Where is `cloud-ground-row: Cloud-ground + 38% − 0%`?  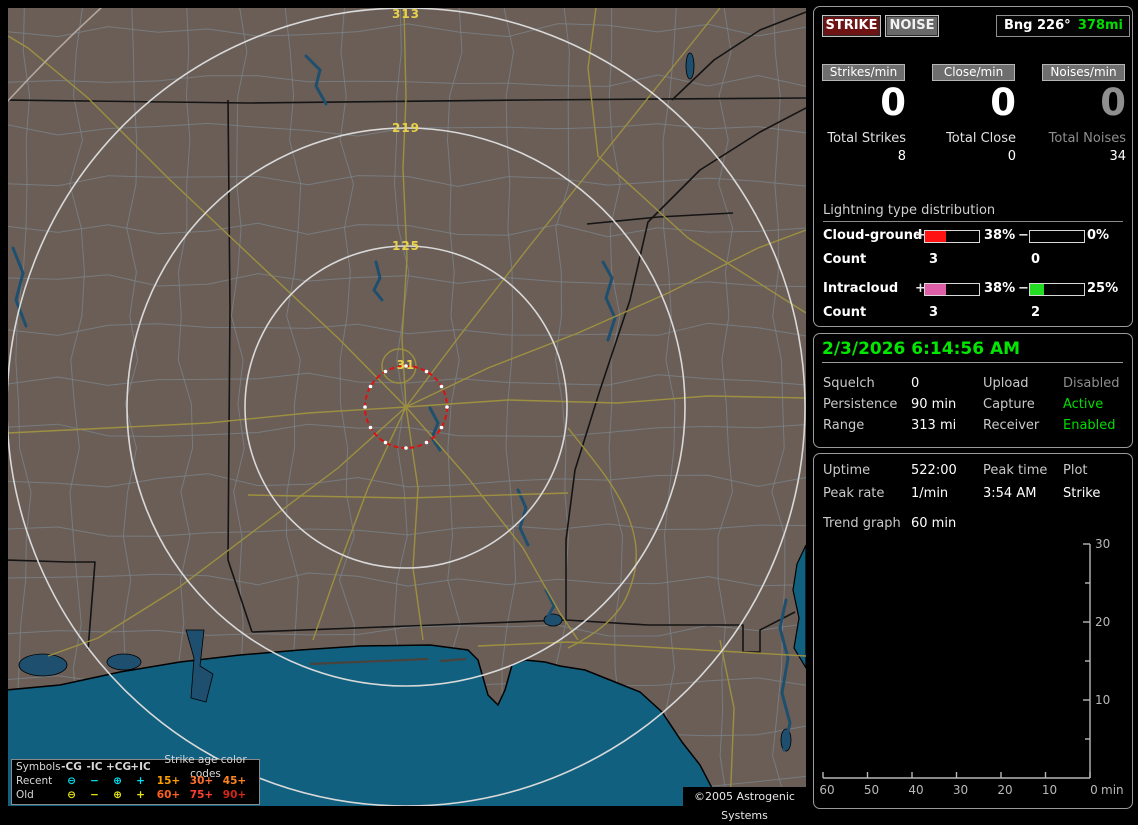
cloud-ground-row: Cloud-ground + 38% − 0% is located at coordinates (973, 236).